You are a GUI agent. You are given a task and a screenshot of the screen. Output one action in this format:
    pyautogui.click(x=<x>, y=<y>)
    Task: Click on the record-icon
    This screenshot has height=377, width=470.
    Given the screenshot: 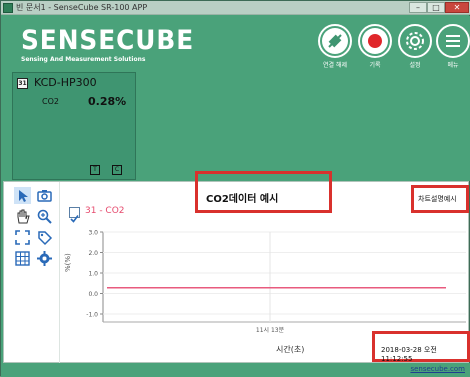 What is the action you would take?
    pyautogui.click(x=375, y=41)
    